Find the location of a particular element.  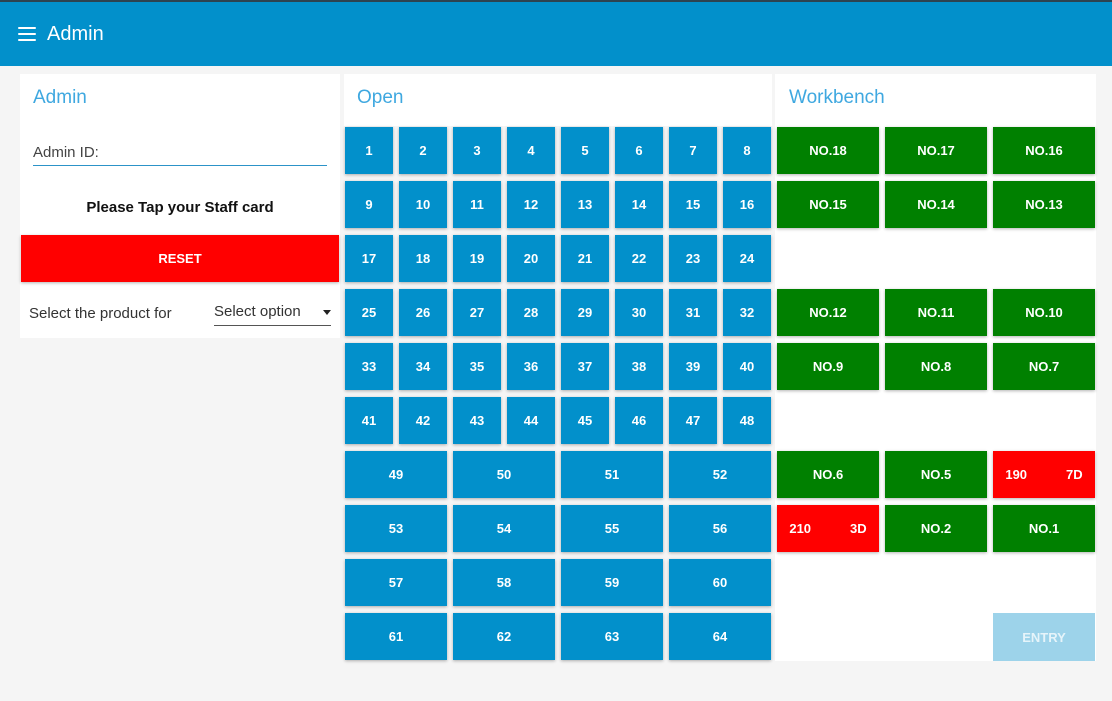

open-slot-33: 33 is located at coordinates (369, 366).